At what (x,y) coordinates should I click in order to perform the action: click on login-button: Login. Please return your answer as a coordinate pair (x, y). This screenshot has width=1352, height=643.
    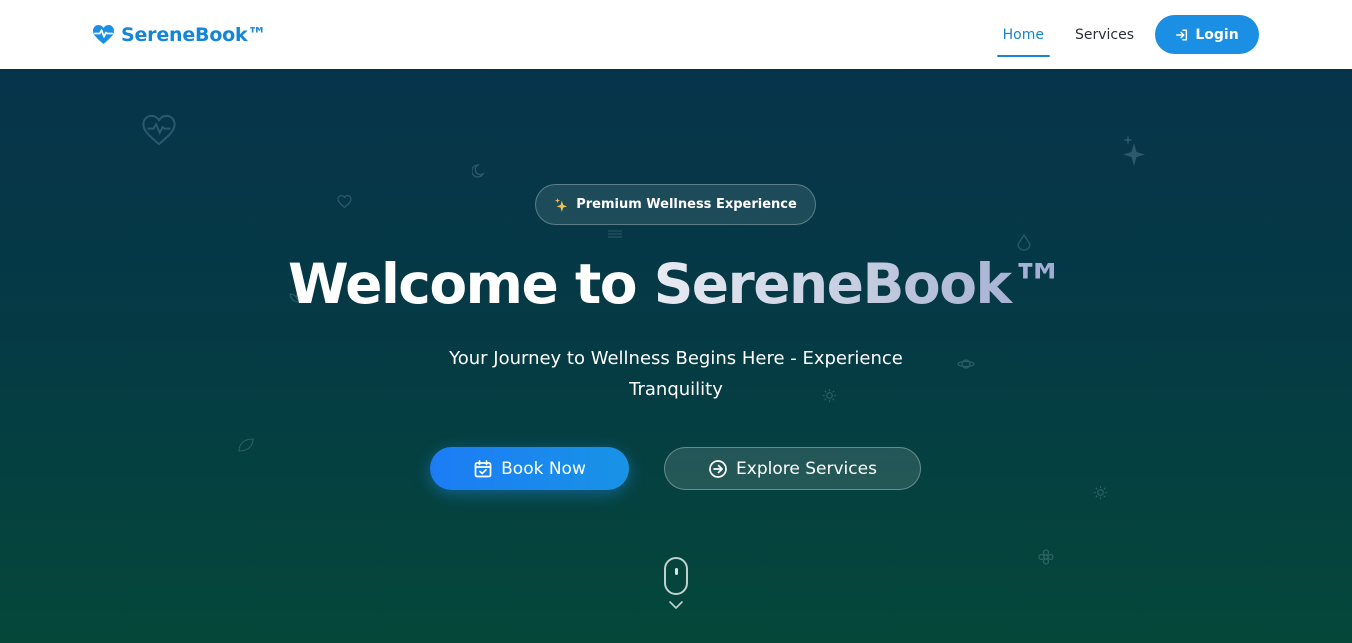
    Looking at the image, I should click on (1207, 34).